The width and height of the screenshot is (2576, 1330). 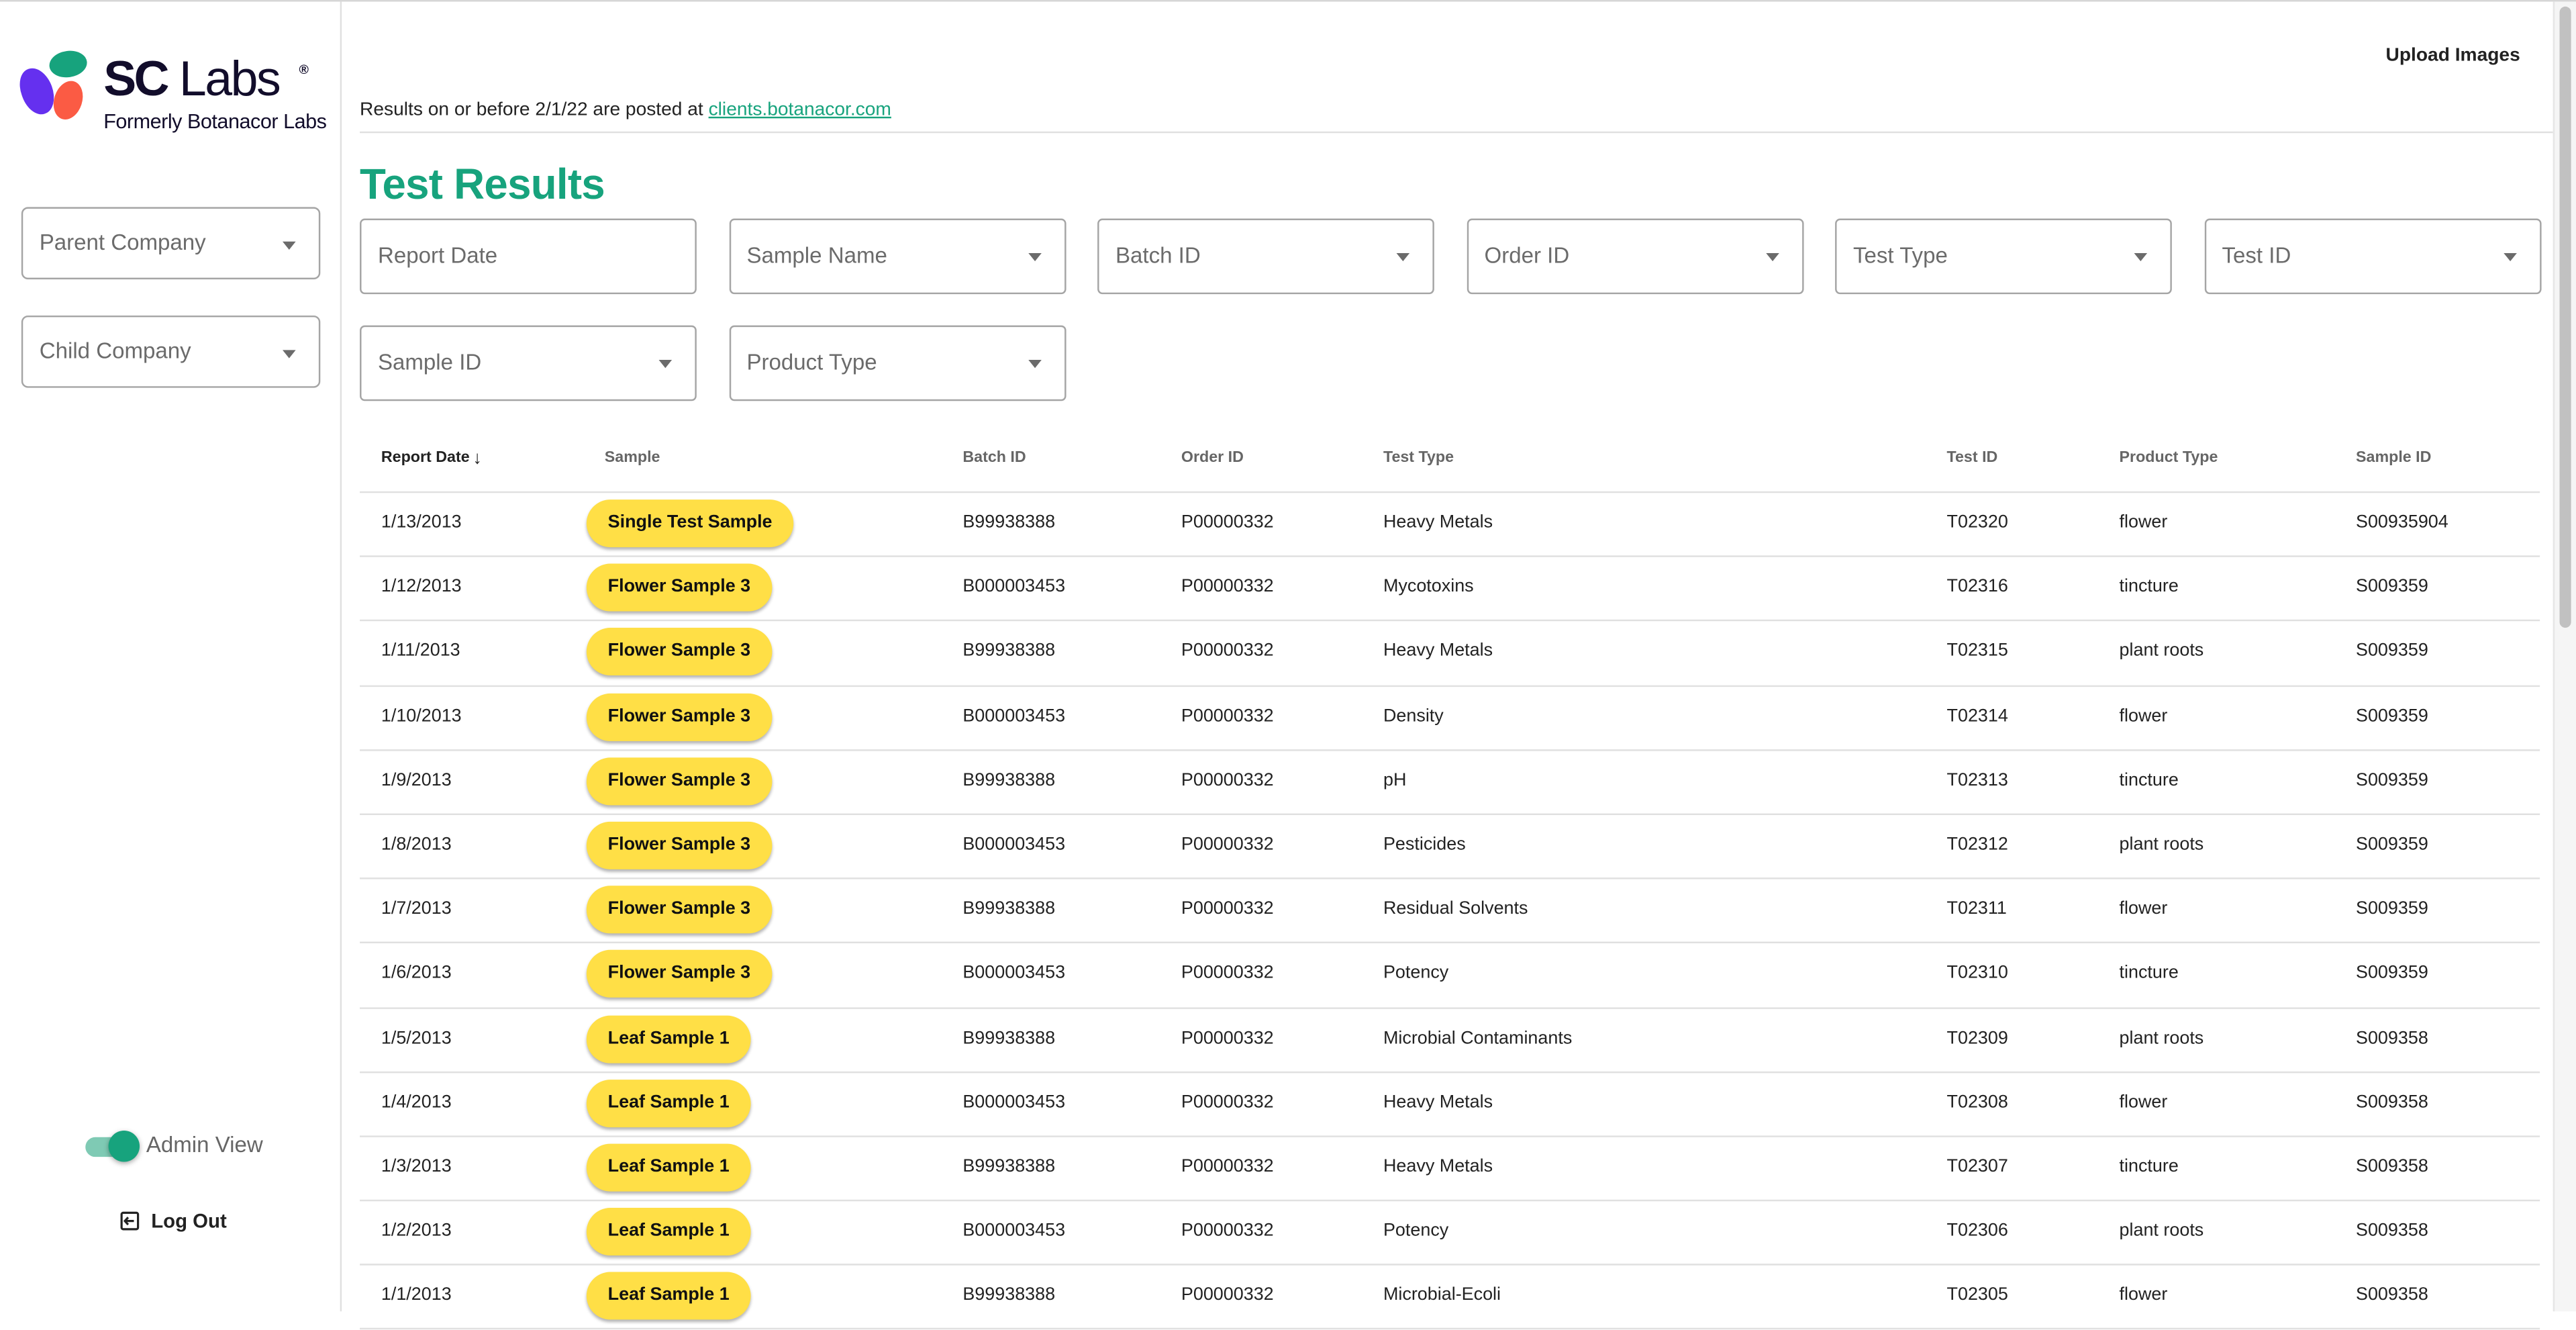 I want to click on filter-label: Sample Name, so click(x=816, y=255).